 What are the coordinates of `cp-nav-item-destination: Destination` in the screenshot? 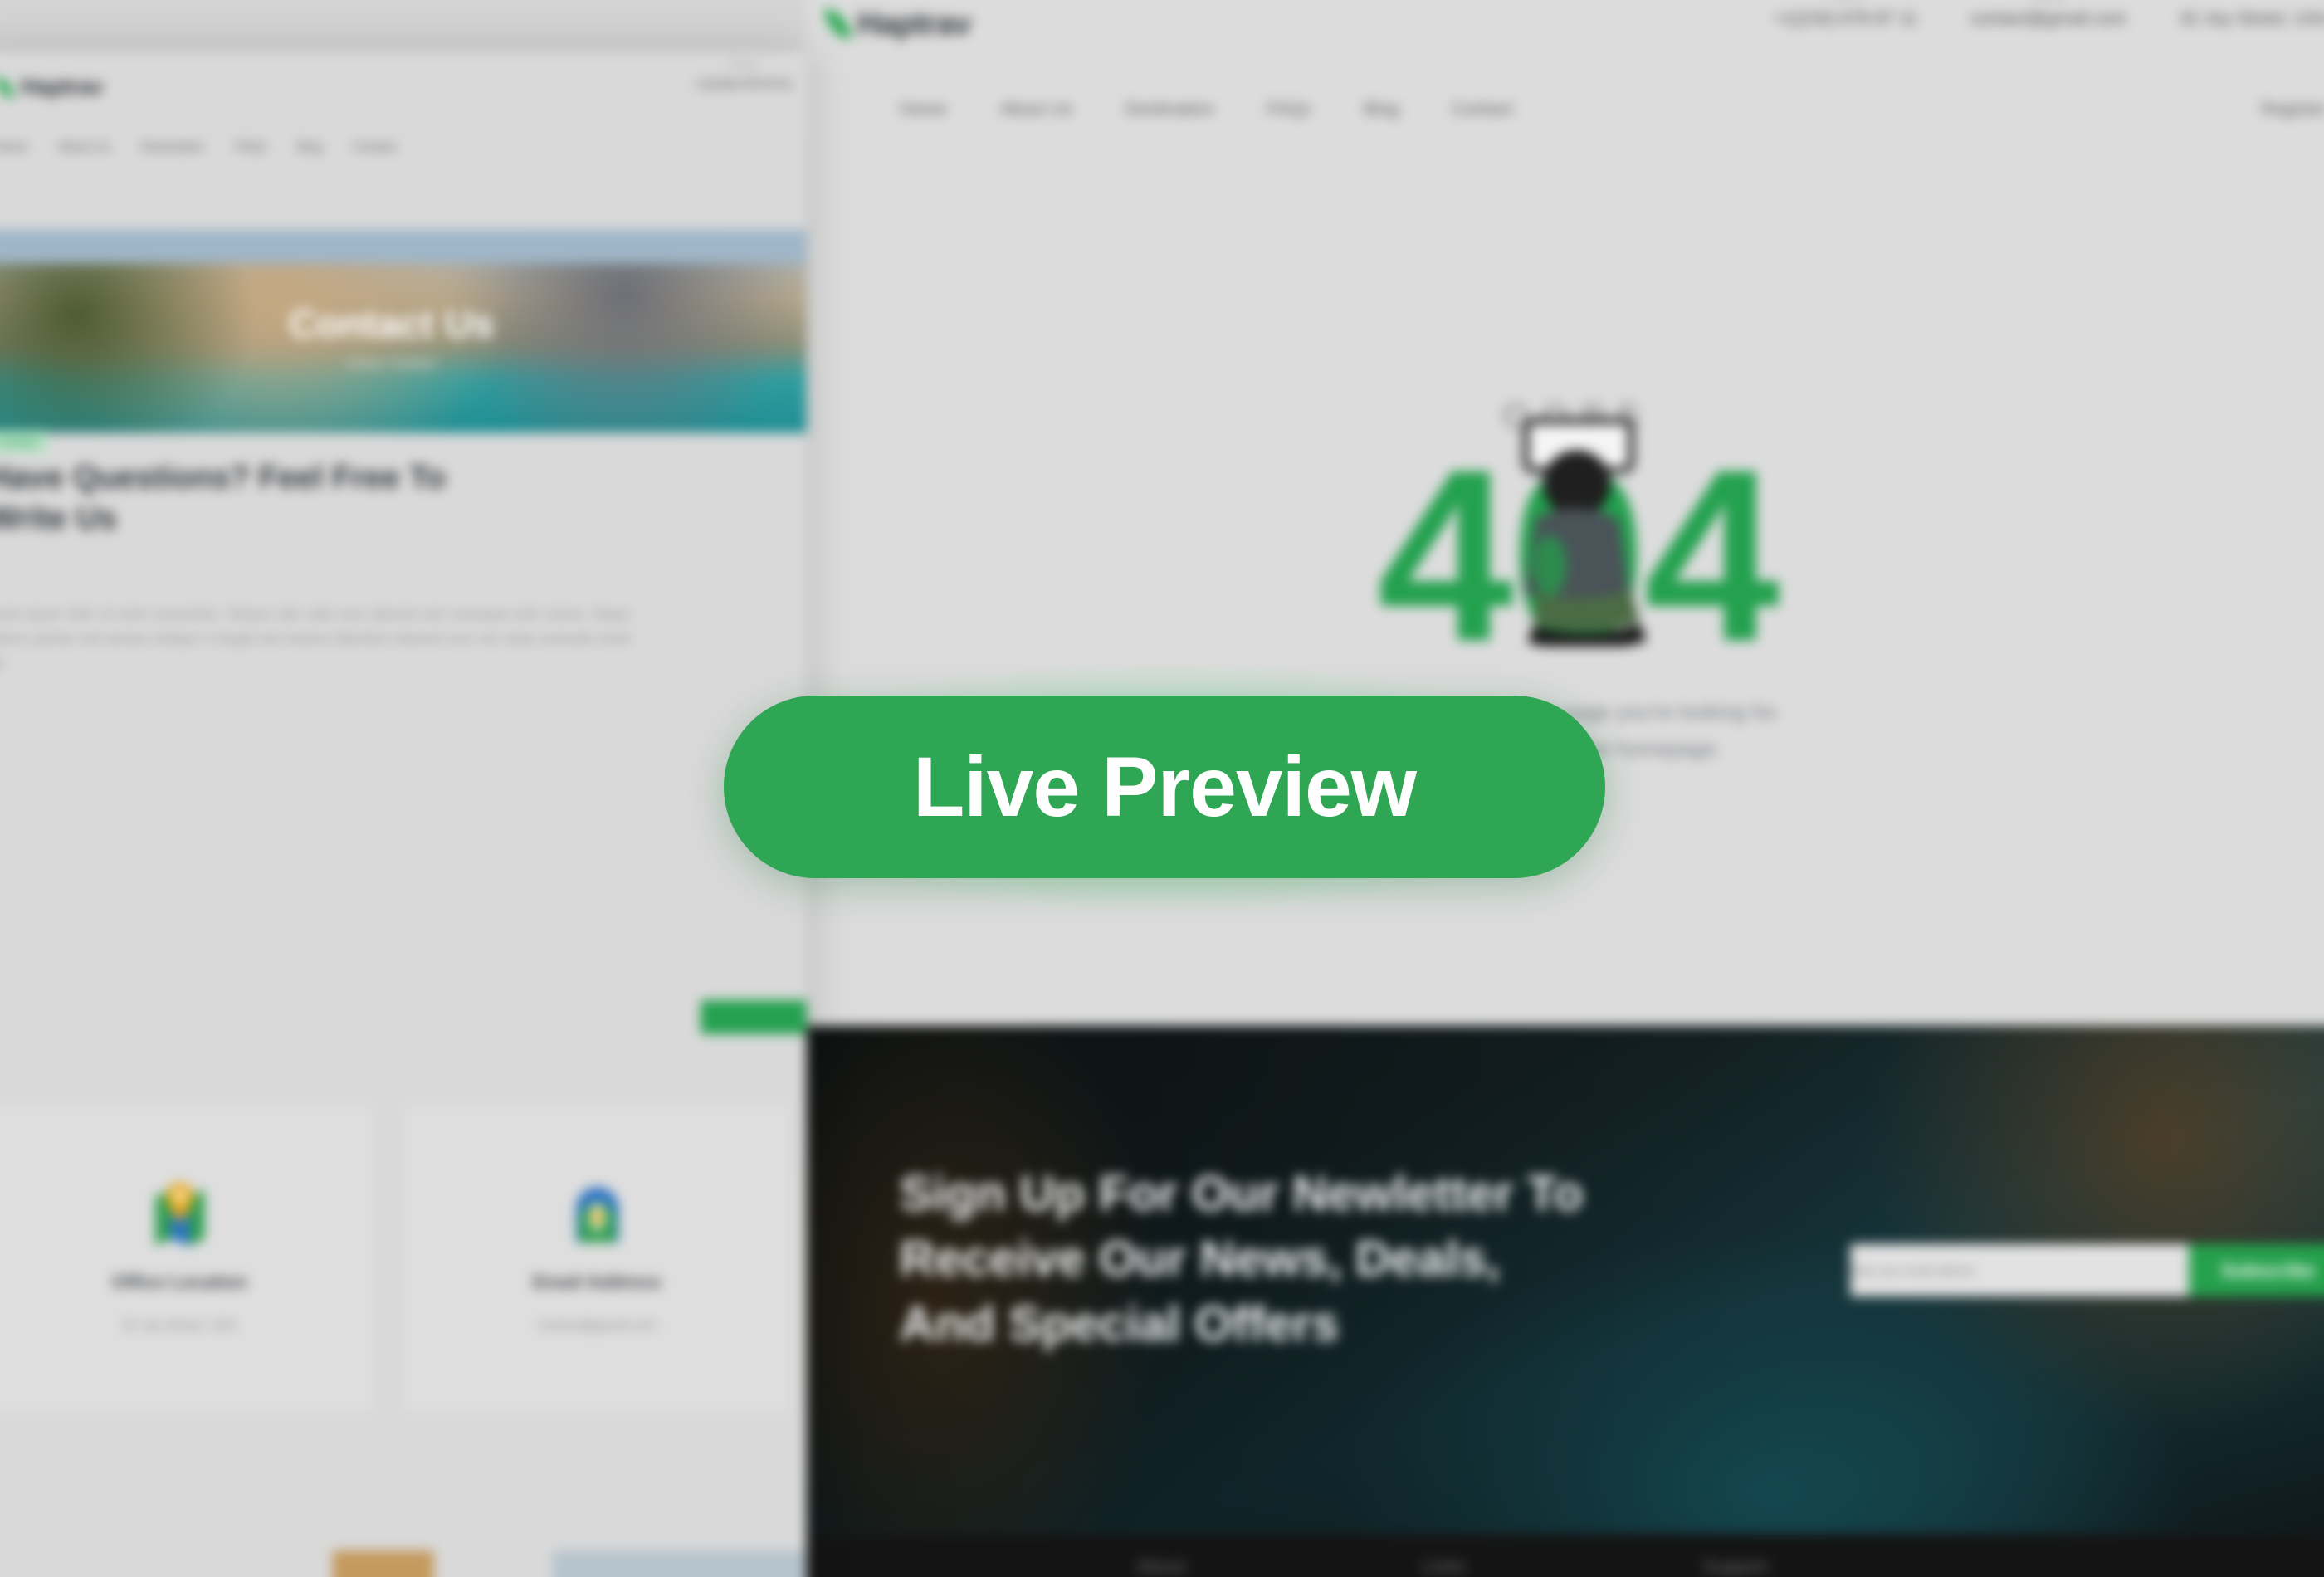 It's located at (173, 147).